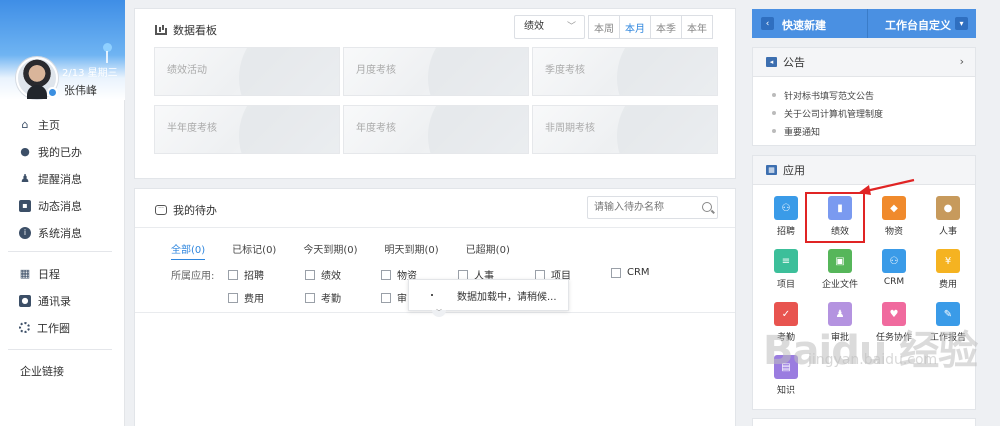  I want to click on divider, so click(60, 349).